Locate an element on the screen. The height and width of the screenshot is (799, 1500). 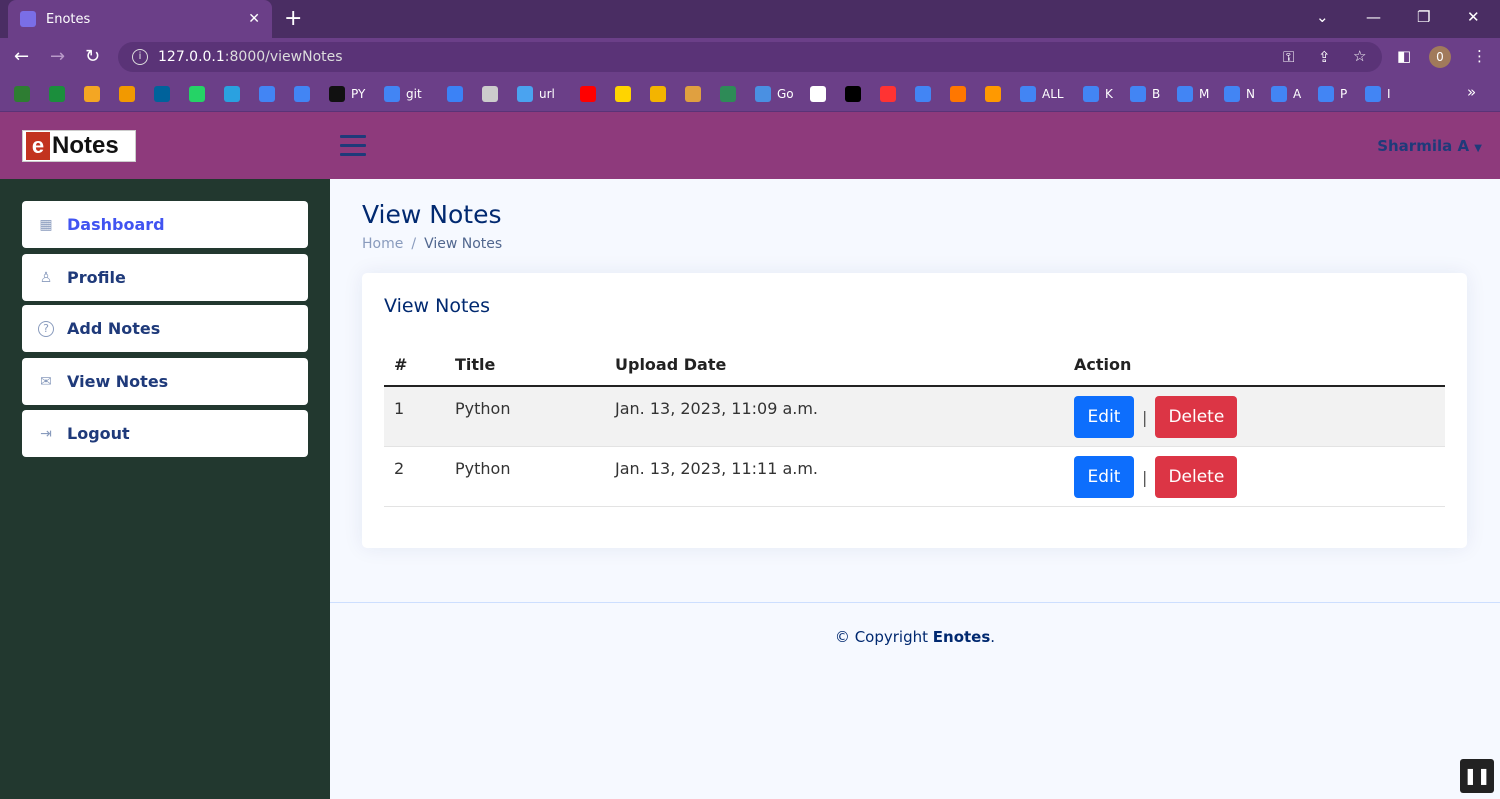
tab-search-chevron-icon: ⌄ is located at coordinates (1322, 17).